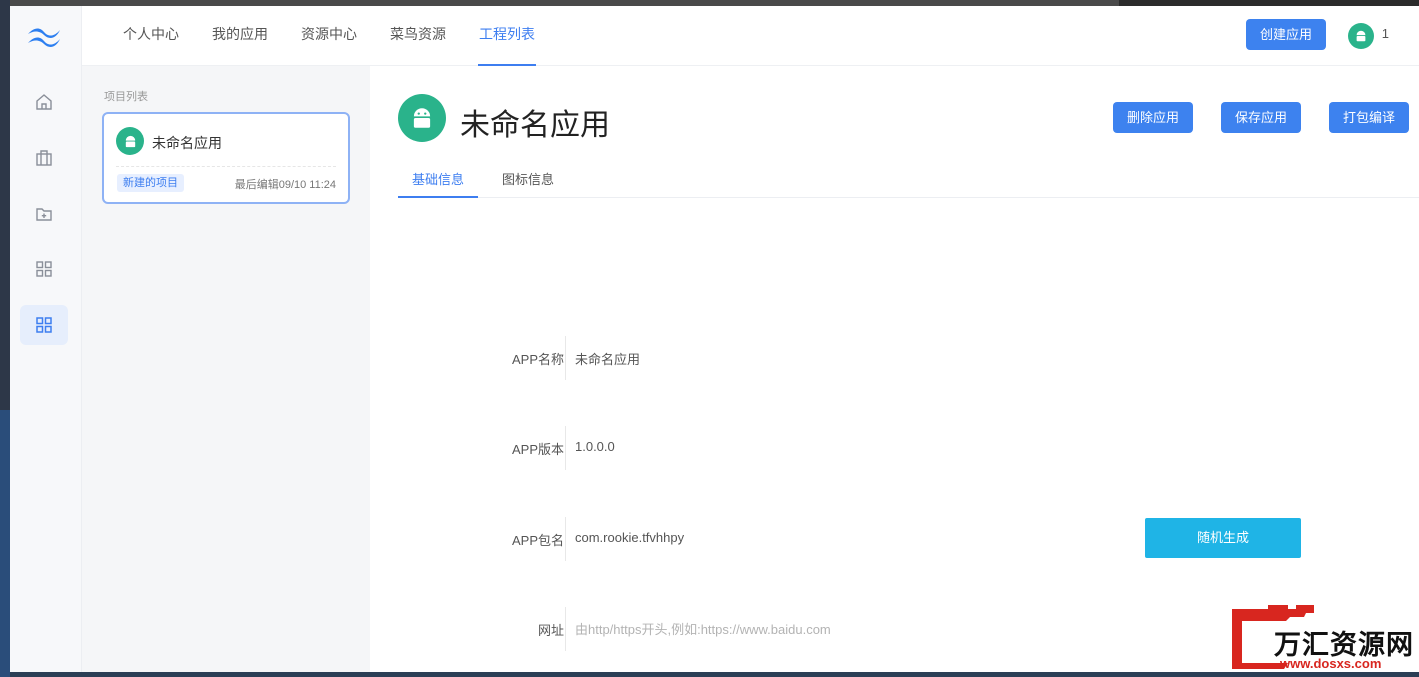 The height and width of the screenshot is (677, 1419). What do you see at coordinates (1321, 638) in the screenshot?
I see `watermark: 万汇资源网 www.dosxs.com` at bounding box center [1321, 638].